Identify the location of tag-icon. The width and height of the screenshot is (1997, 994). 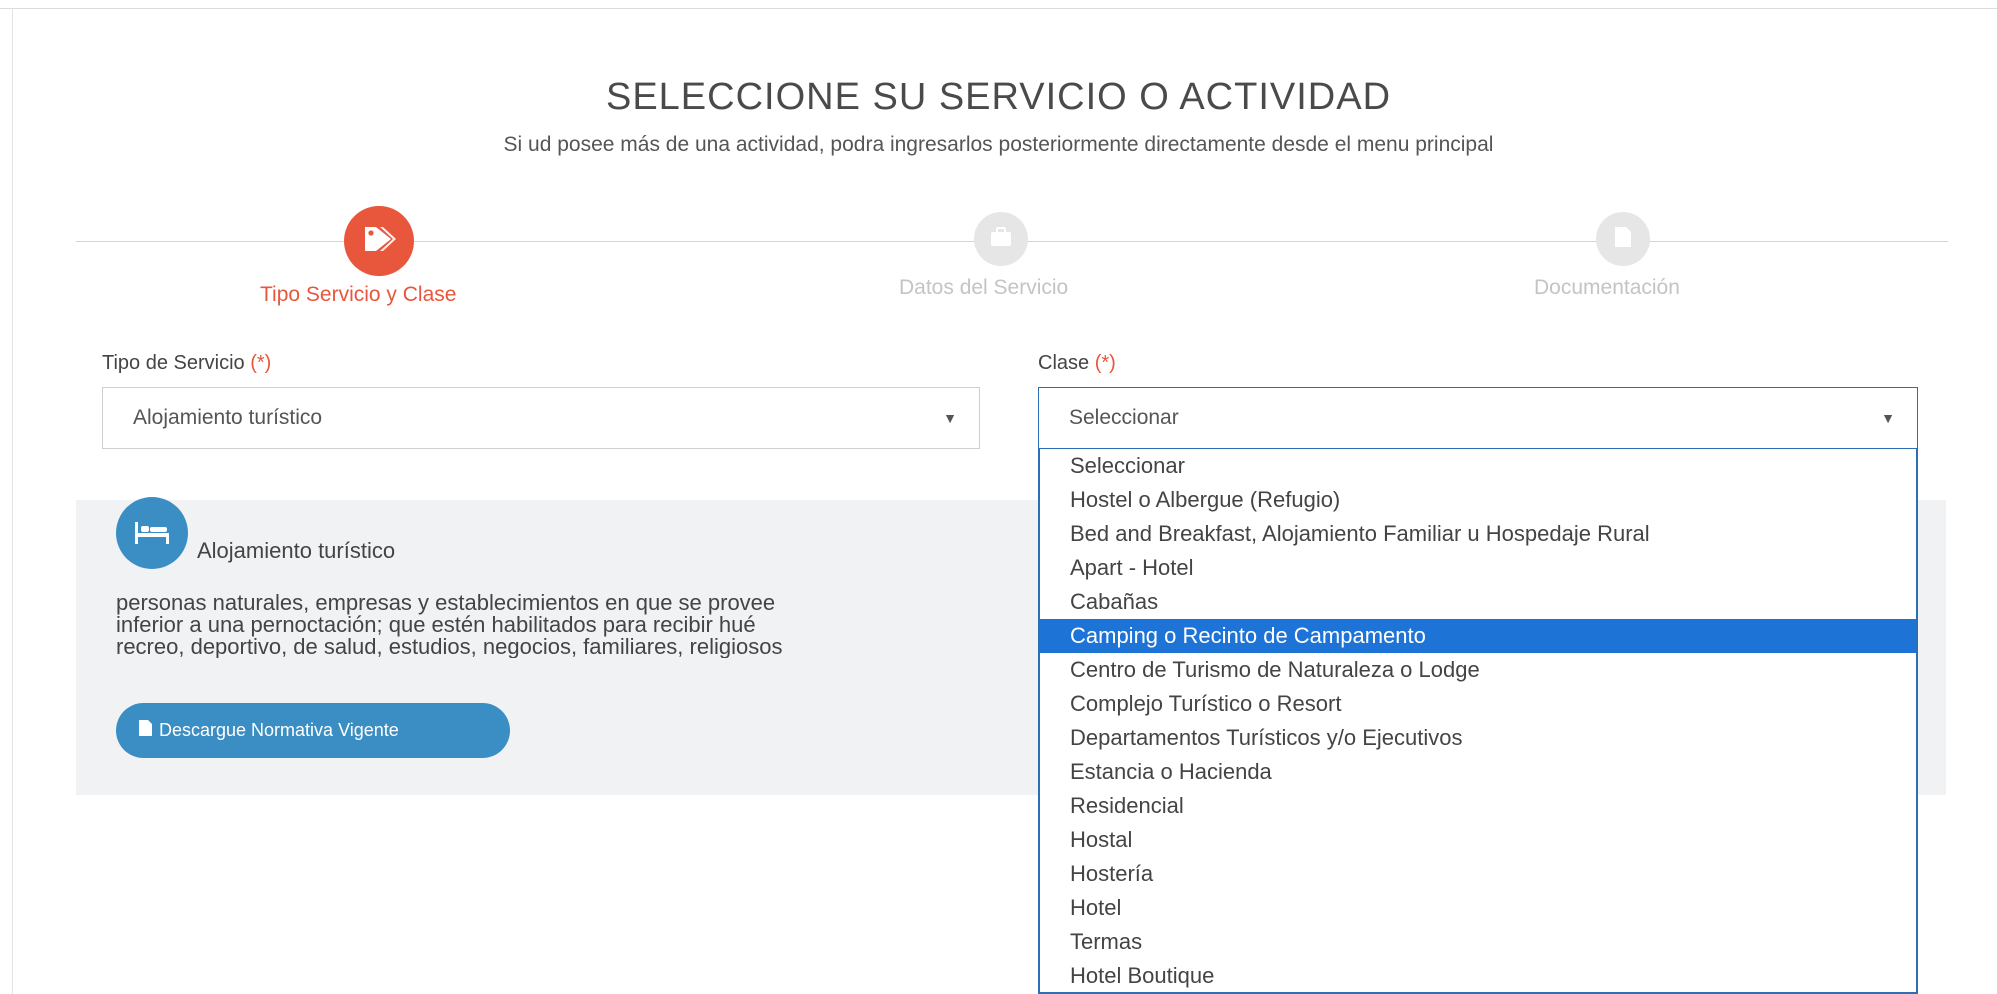
(379, 241).